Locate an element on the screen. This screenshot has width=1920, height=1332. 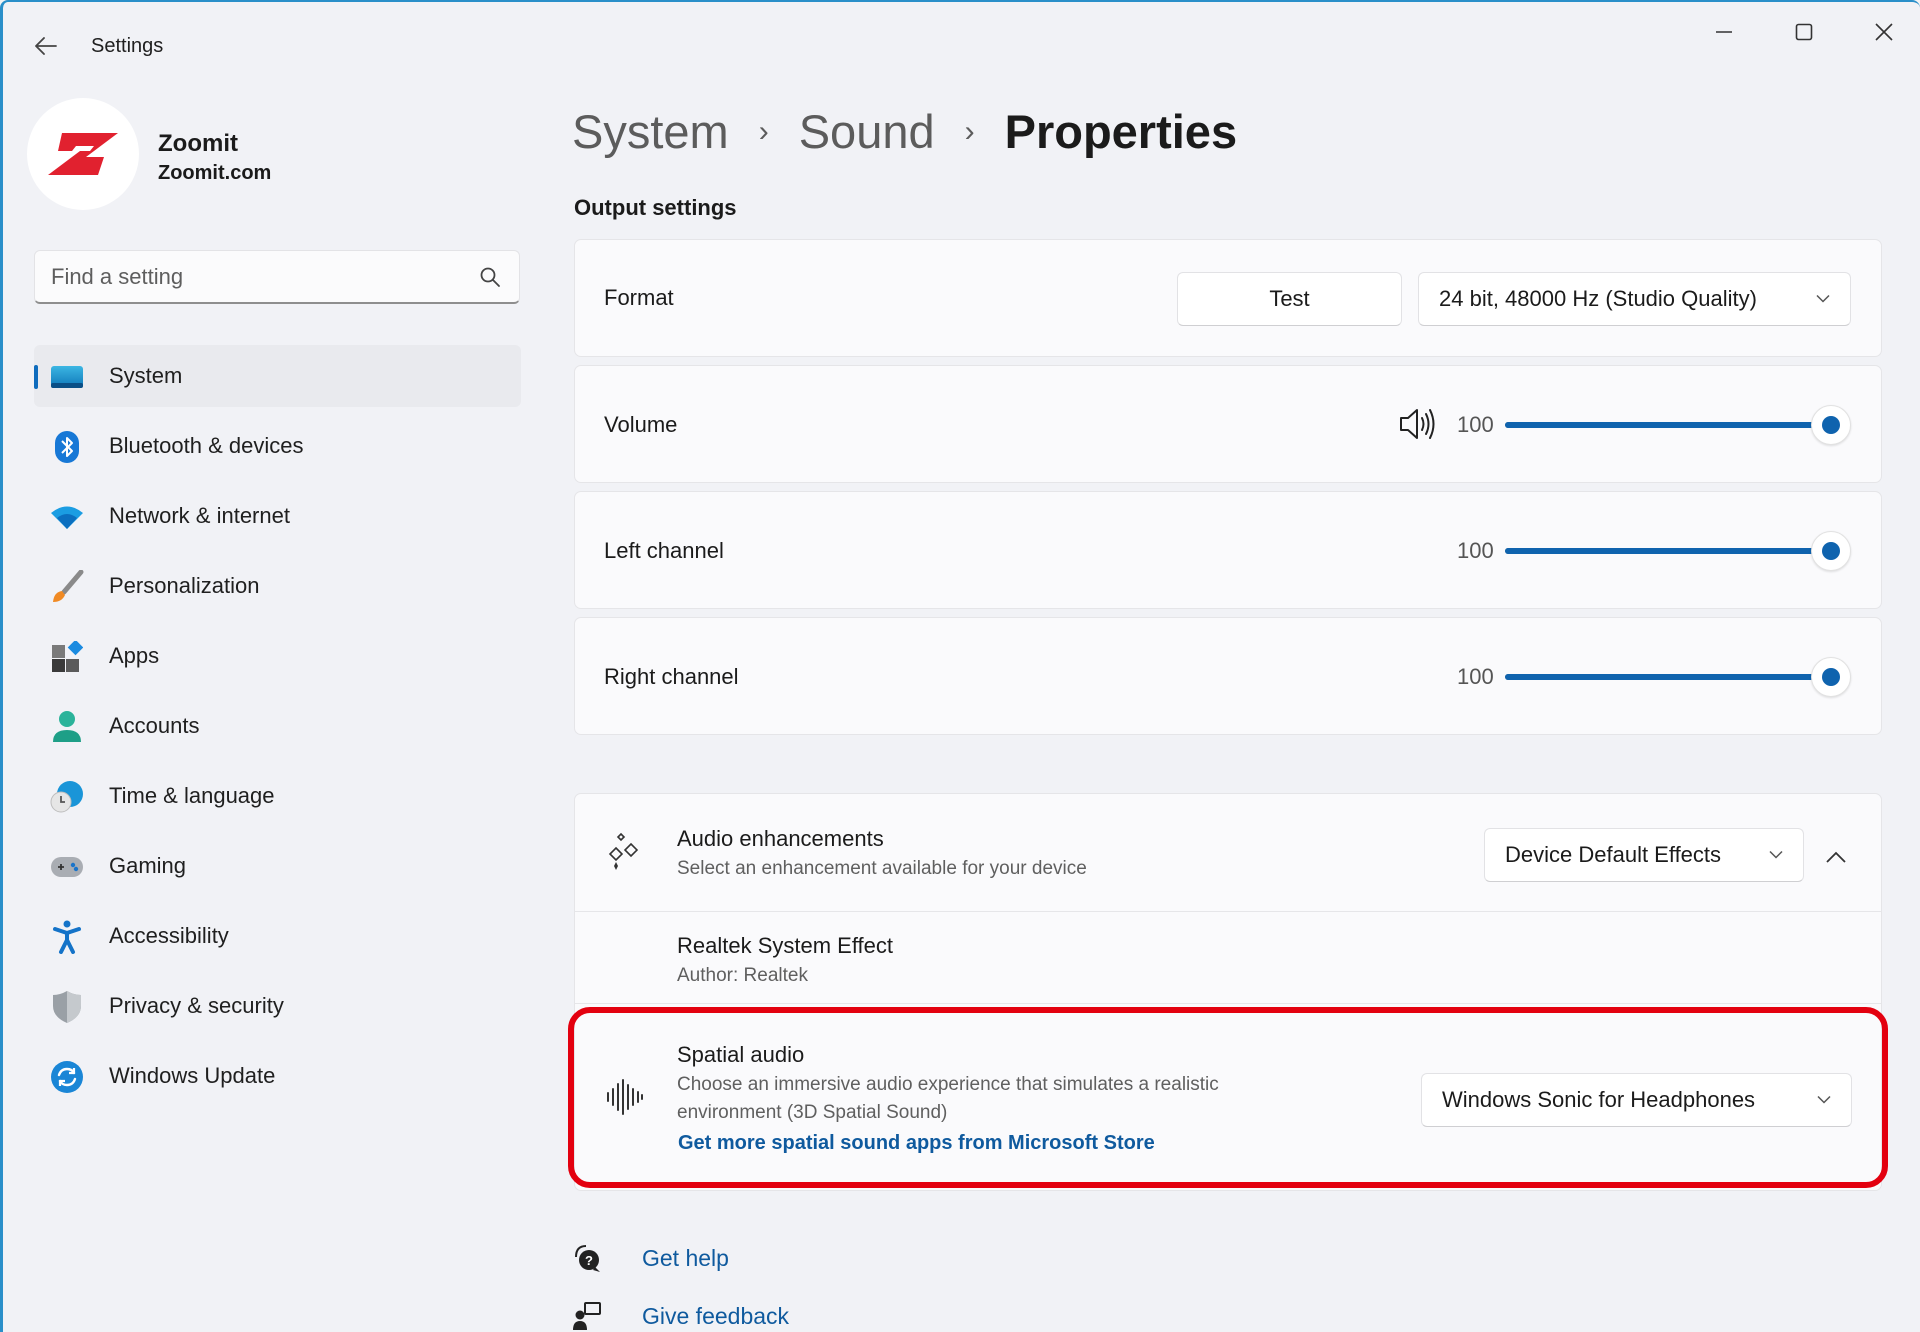
sidebar-item-label: Accessibility is located at coordinates (169, 935).